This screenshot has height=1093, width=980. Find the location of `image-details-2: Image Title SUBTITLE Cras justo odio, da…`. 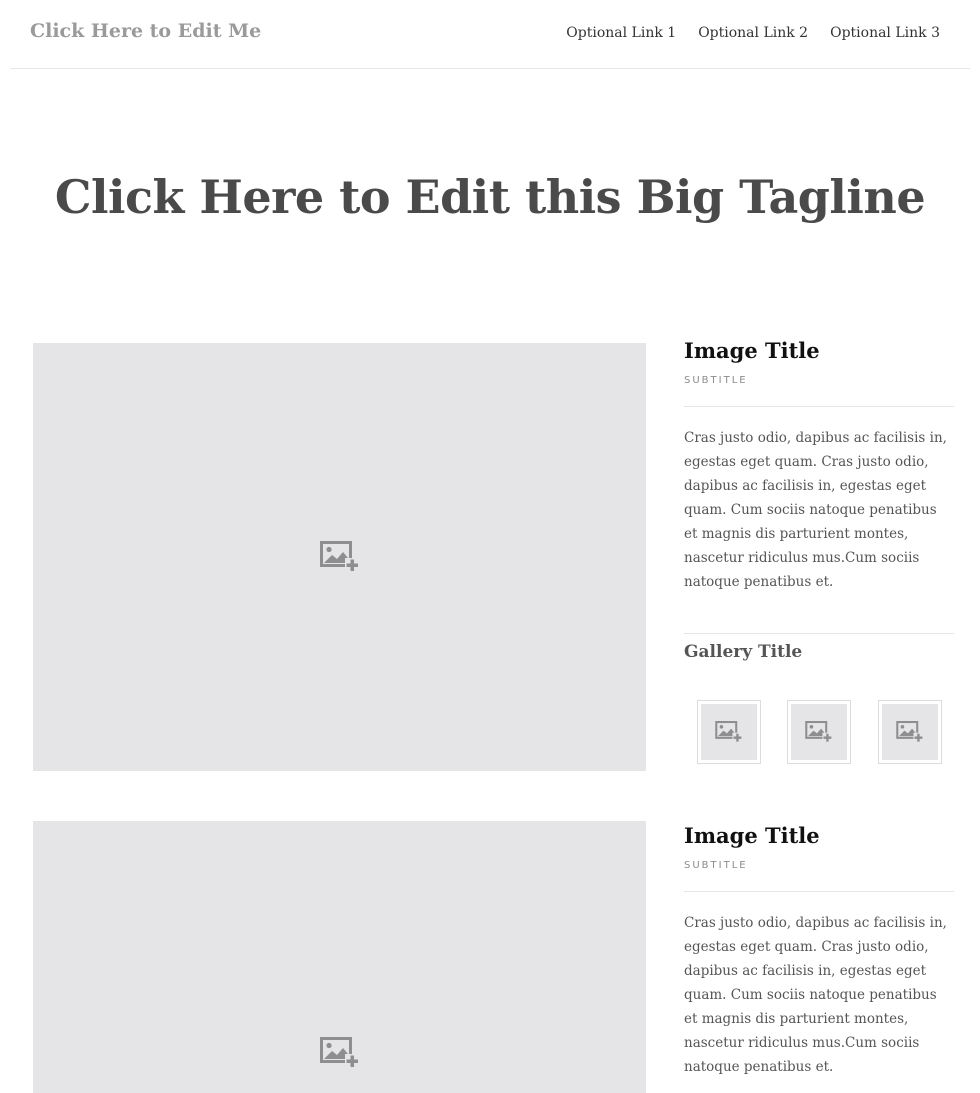

image-details-2: Image Title SUBTITLE Cras justo odio, da… is located at coordinates (819, 951).